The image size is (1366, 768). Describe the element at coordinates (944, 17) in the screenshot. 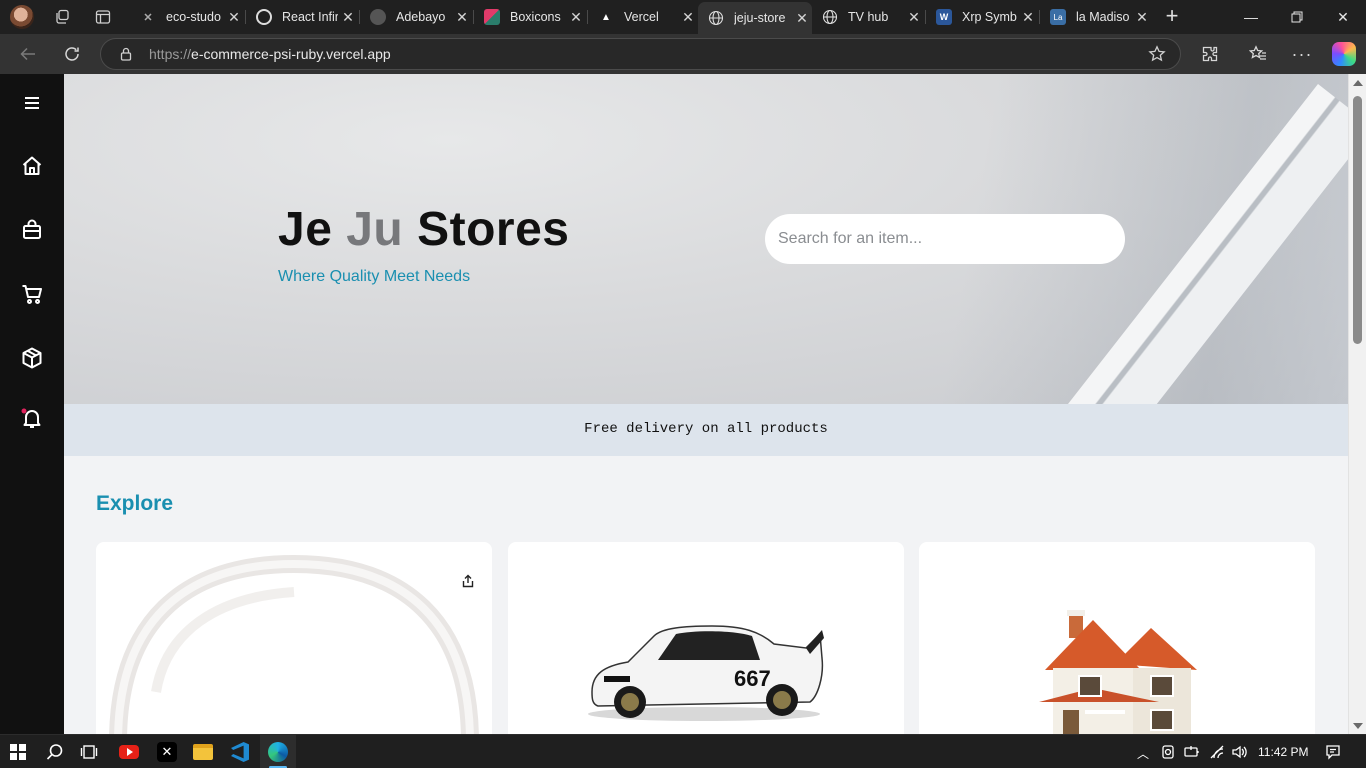

I see `word-icon: W` at that location.